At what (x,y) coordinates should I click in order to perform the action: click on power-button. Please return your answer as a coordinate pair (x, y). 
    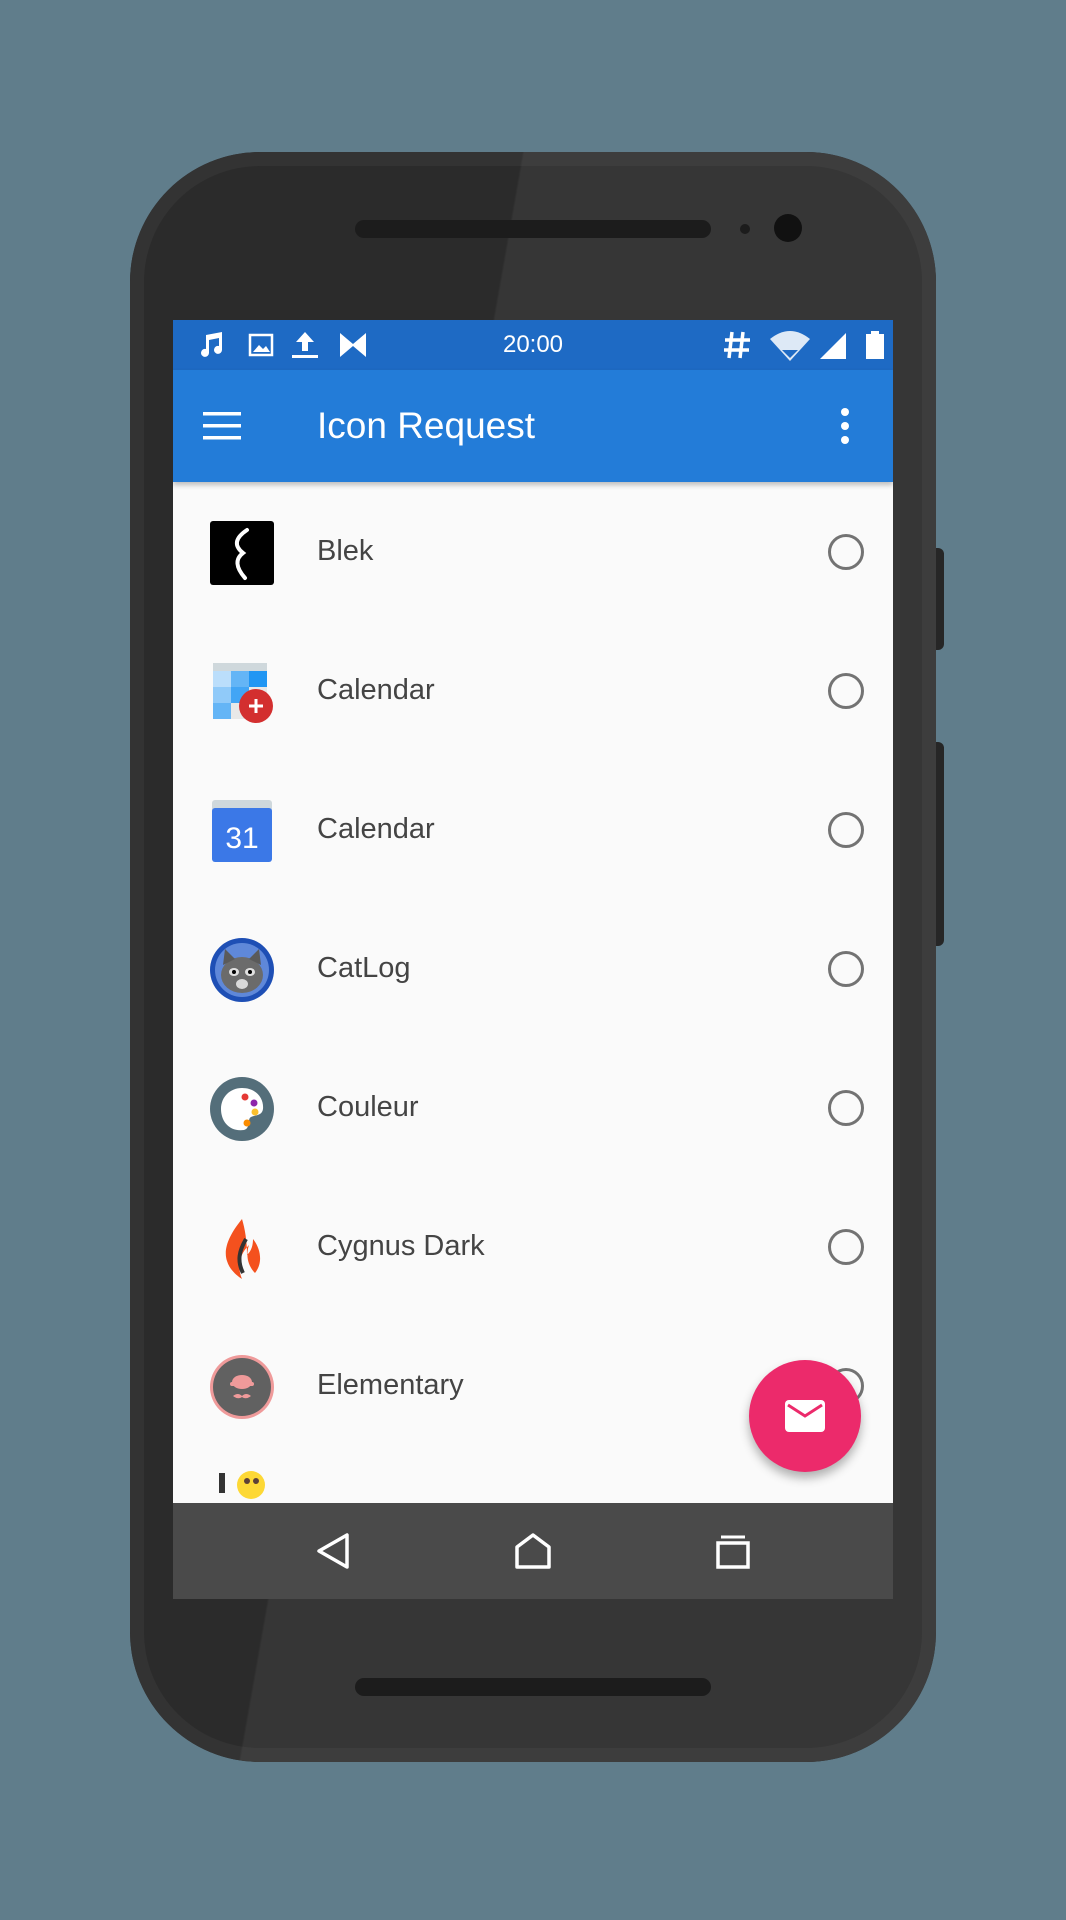
    Looking at the image, I should click on (940, 599).